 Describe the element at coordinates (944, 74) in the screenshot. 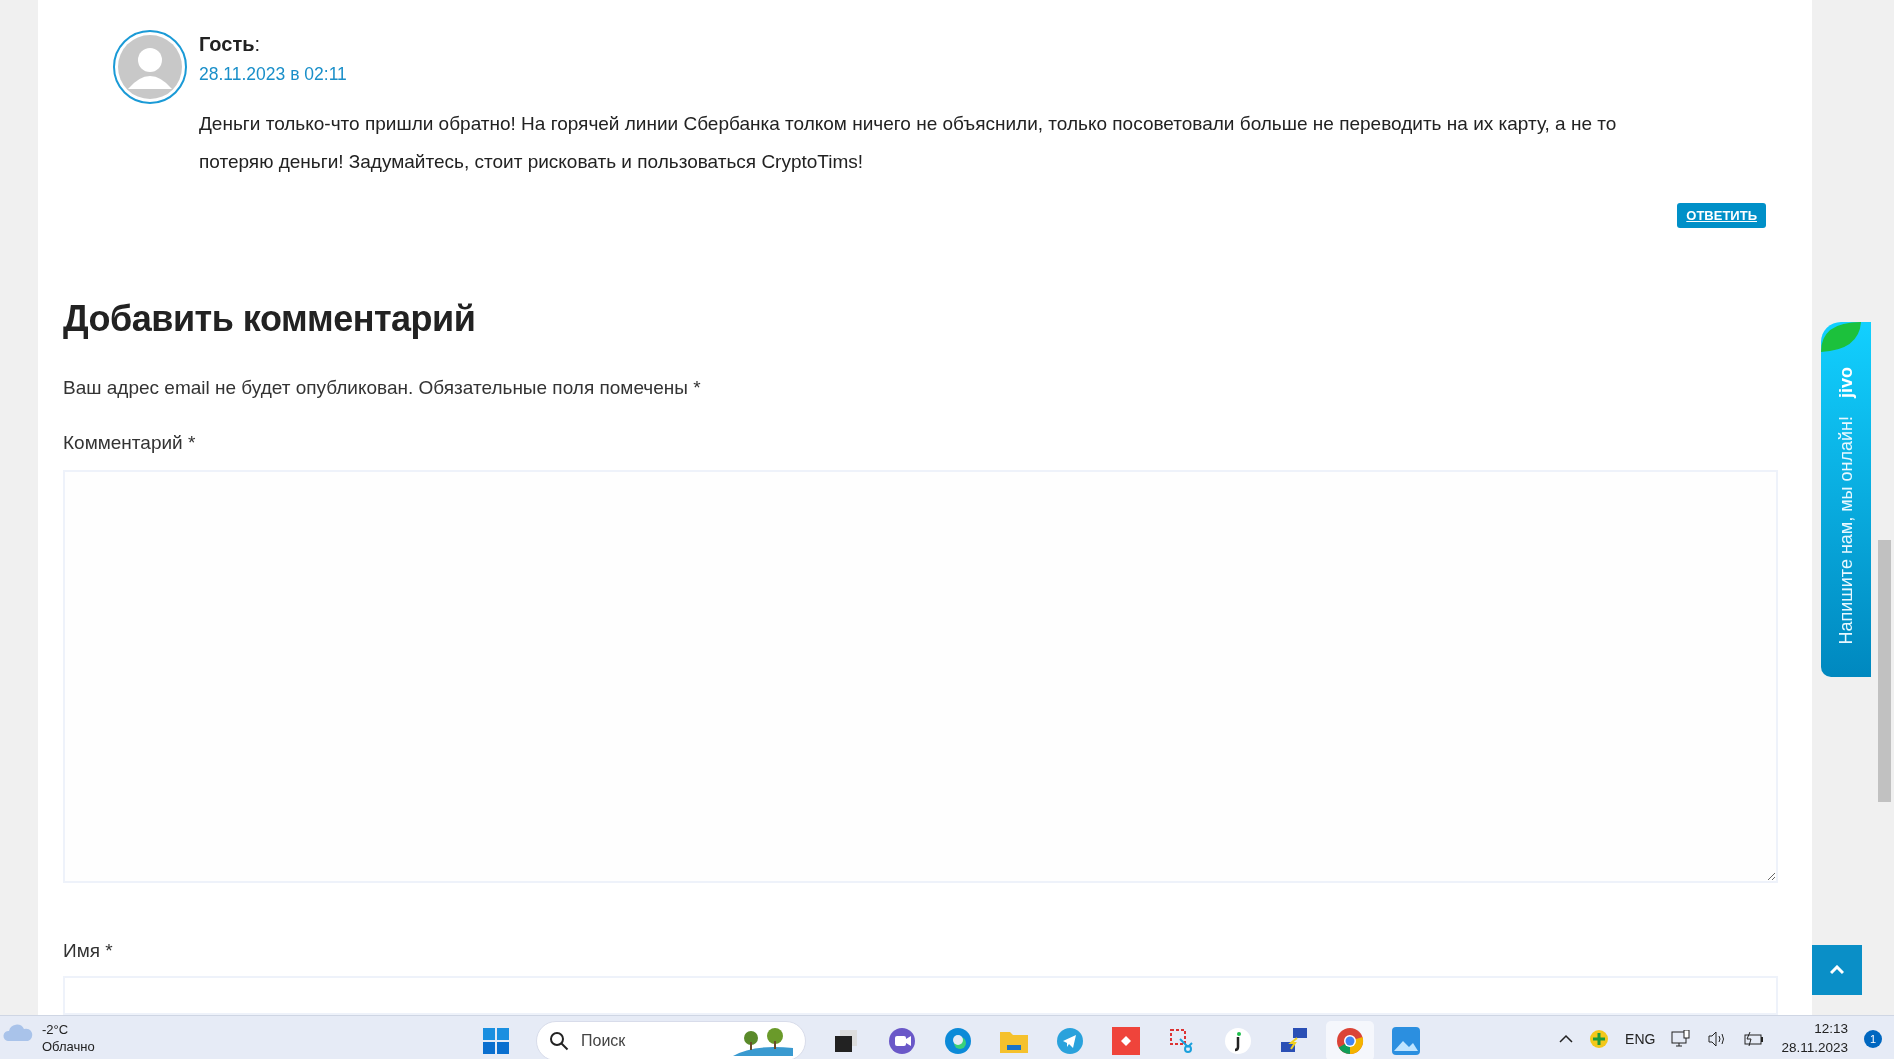

I see `comment-date-link: 28.11.2023 в 02:11` at that location.